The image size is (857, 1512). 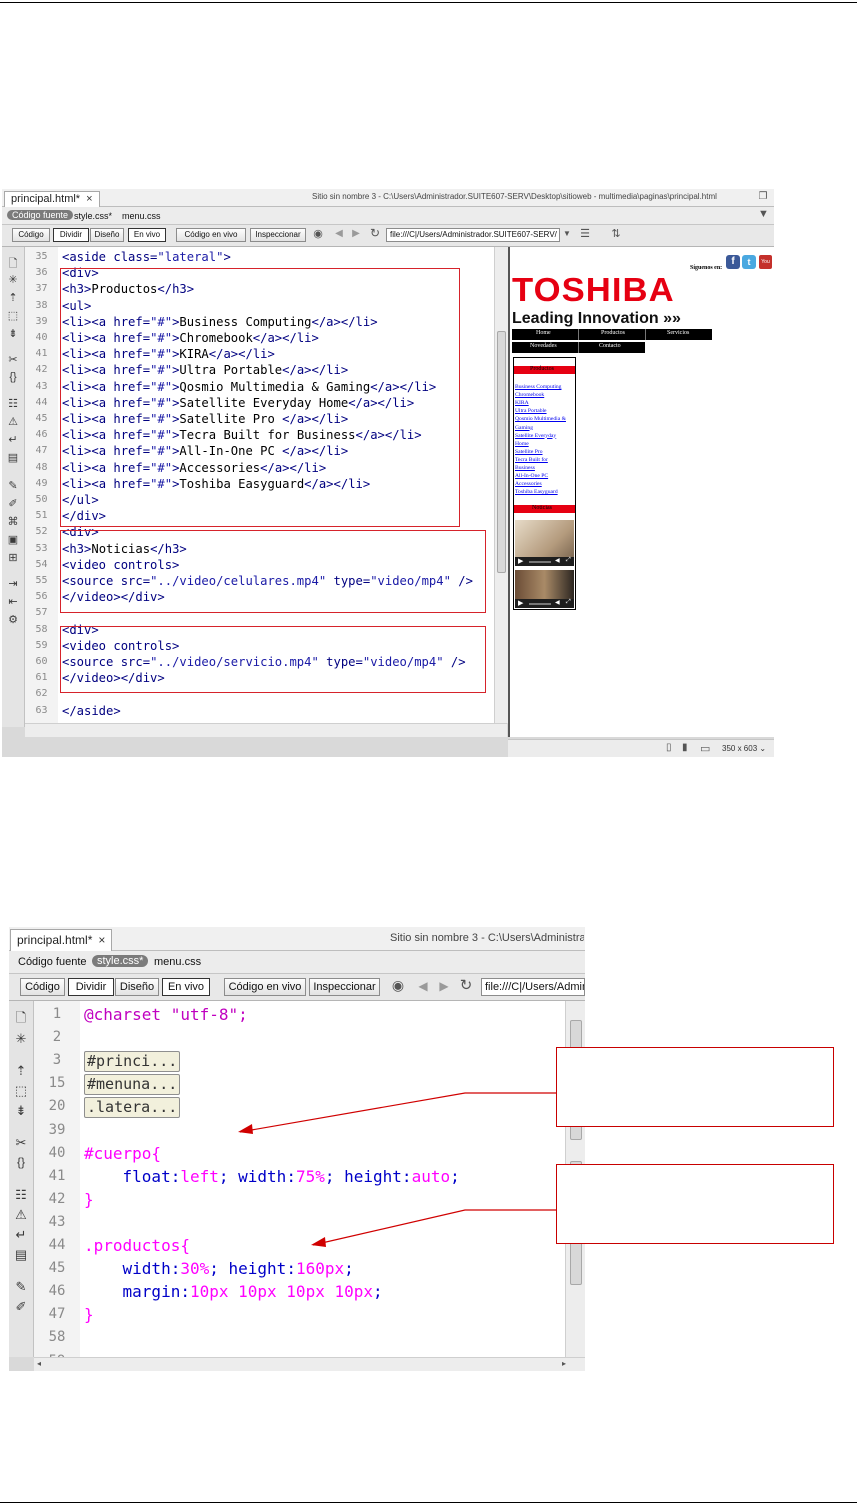 What do you see at coordinates (613, 333) in the screenshot?
I see `menu-item-products: Productos` at bounding box center [613, 333].